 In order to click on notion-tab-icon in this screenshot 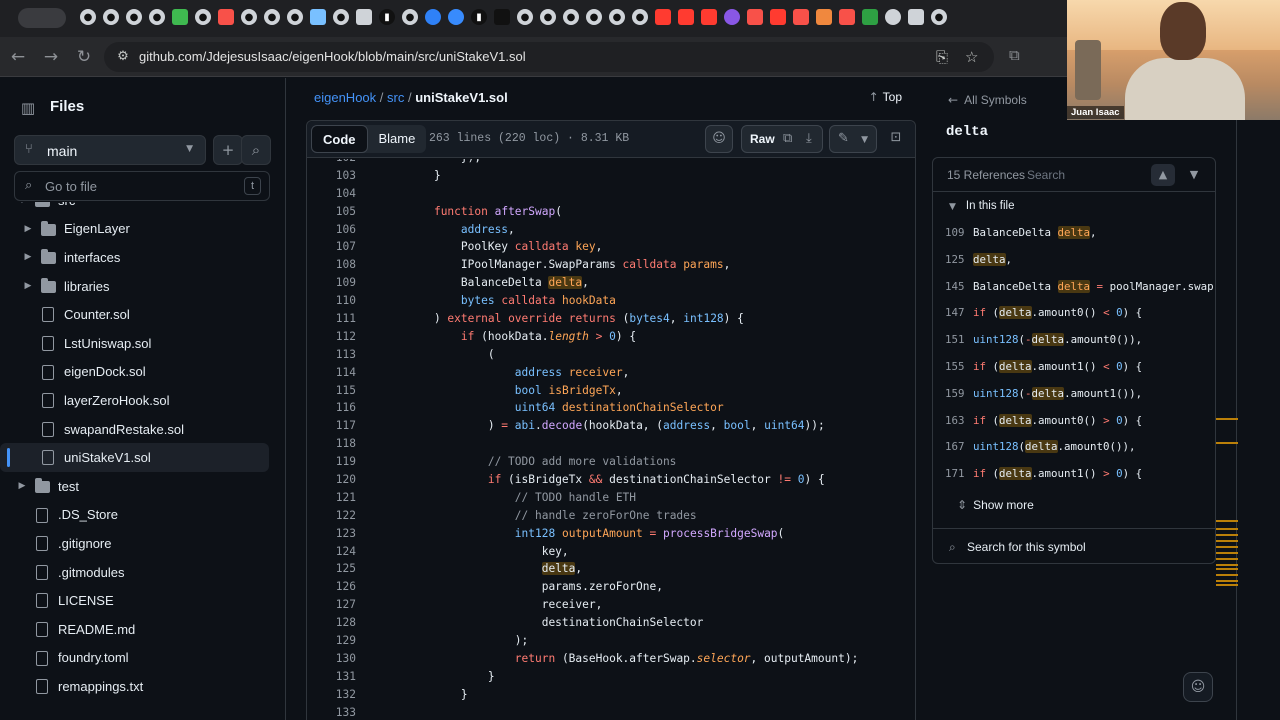, I will do `click(916, 17)`.